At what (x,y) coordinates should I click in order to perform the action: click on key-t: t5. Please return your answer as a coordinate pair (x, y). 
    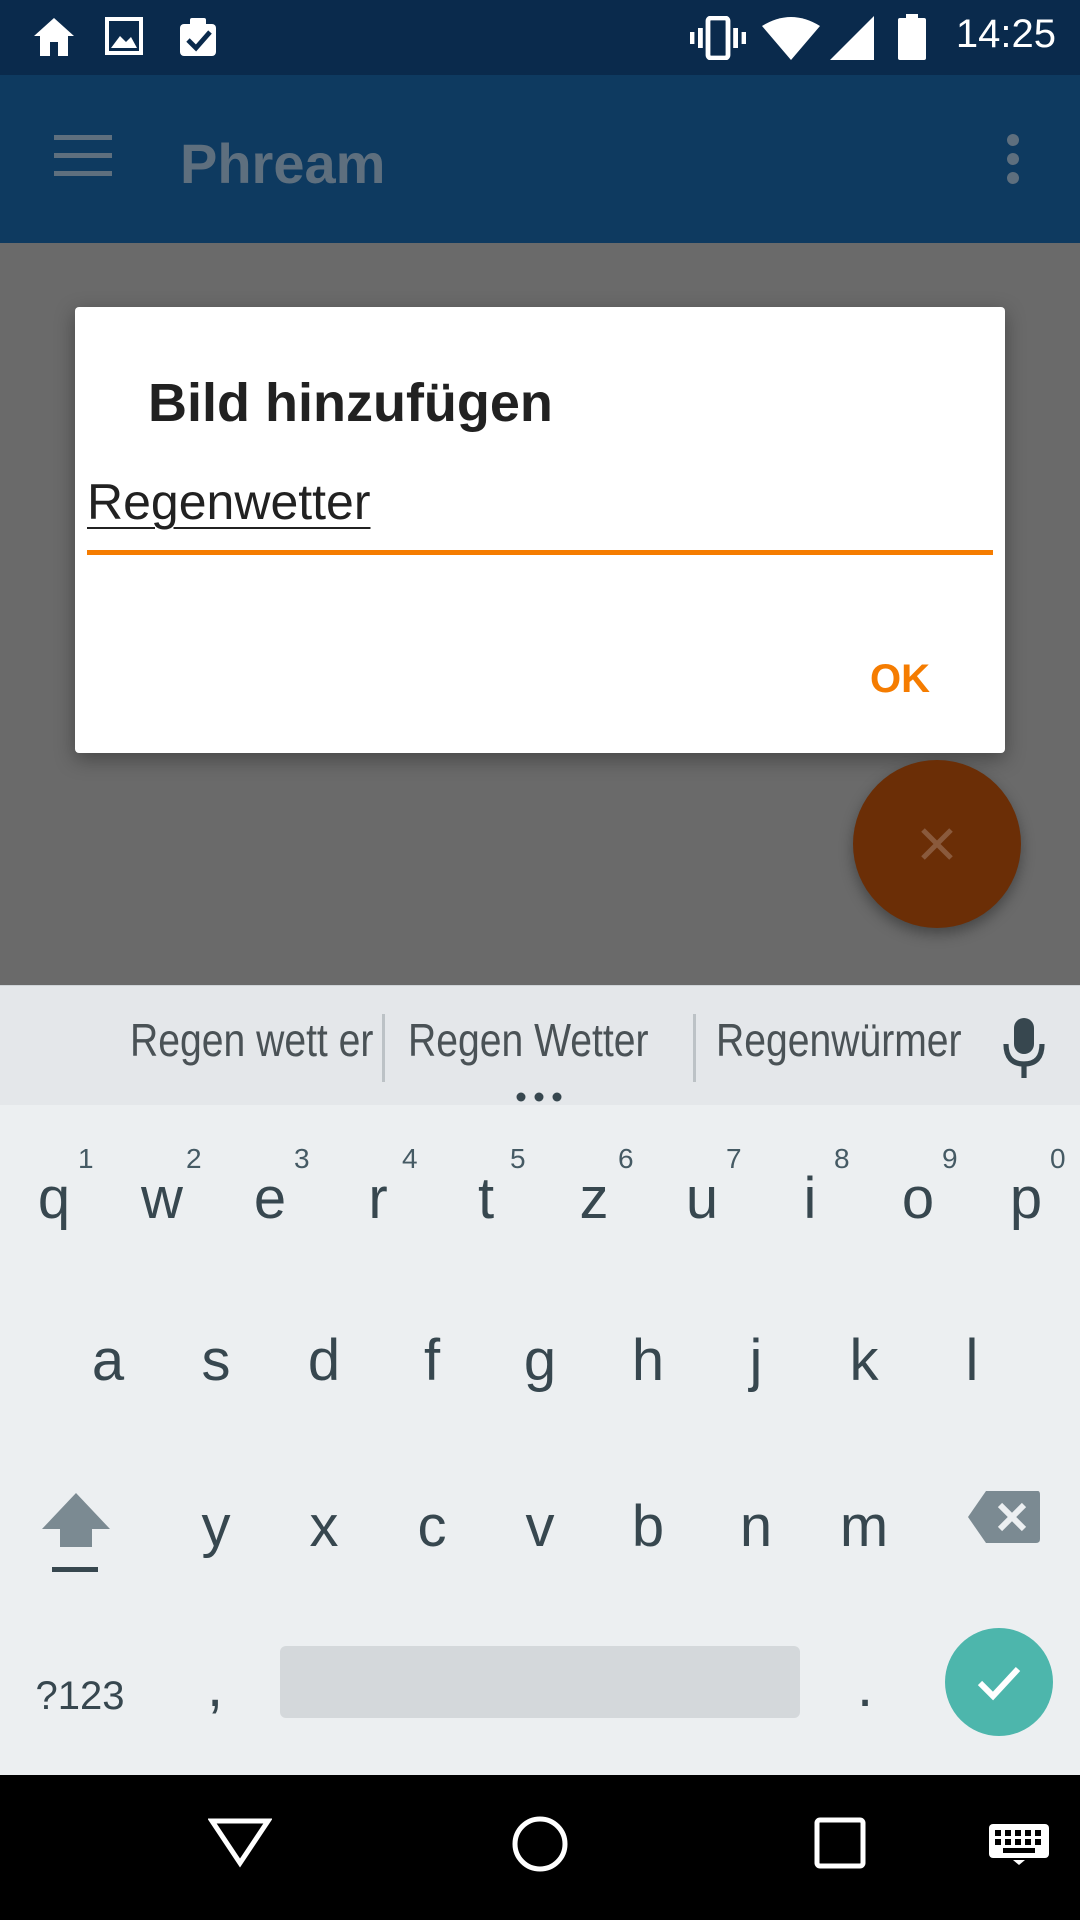
    Looking at the image, I should click on (486, 1194).